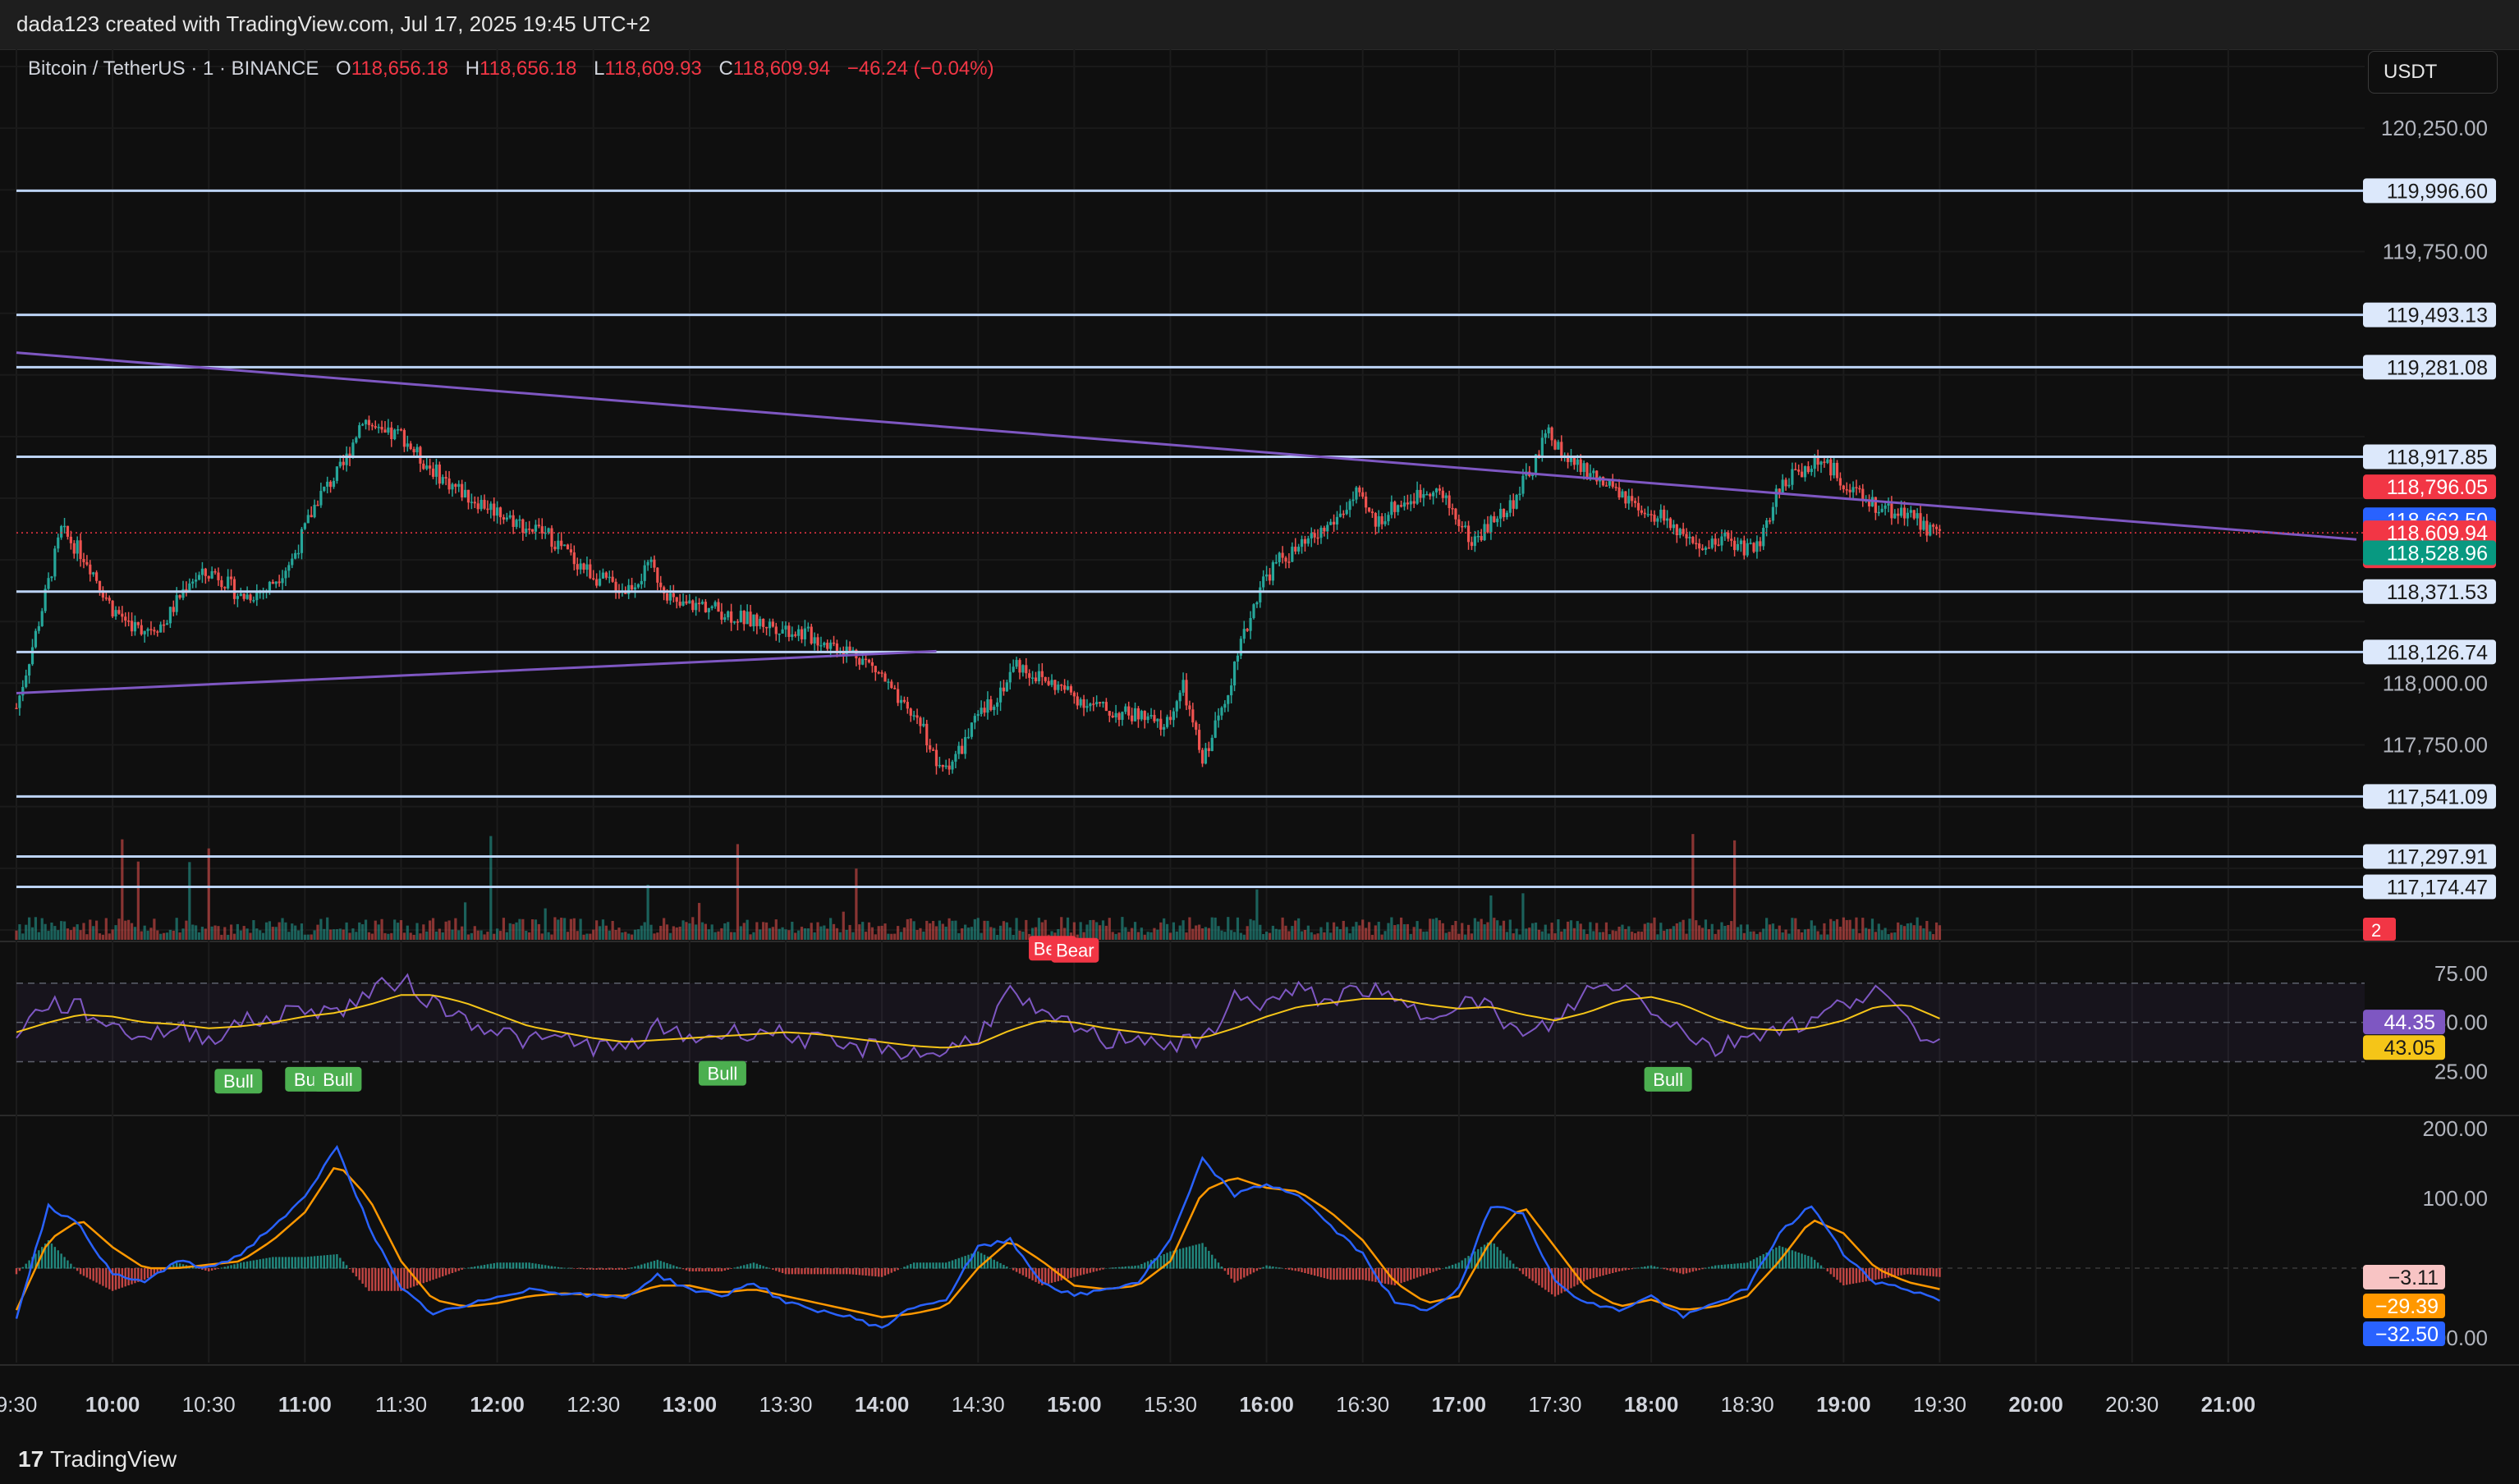  What do you see at coordinates (97, 1459) in the screenshot?
I see `tradingview-logo: 17 TradingView` at bounding box center [97, 1459].